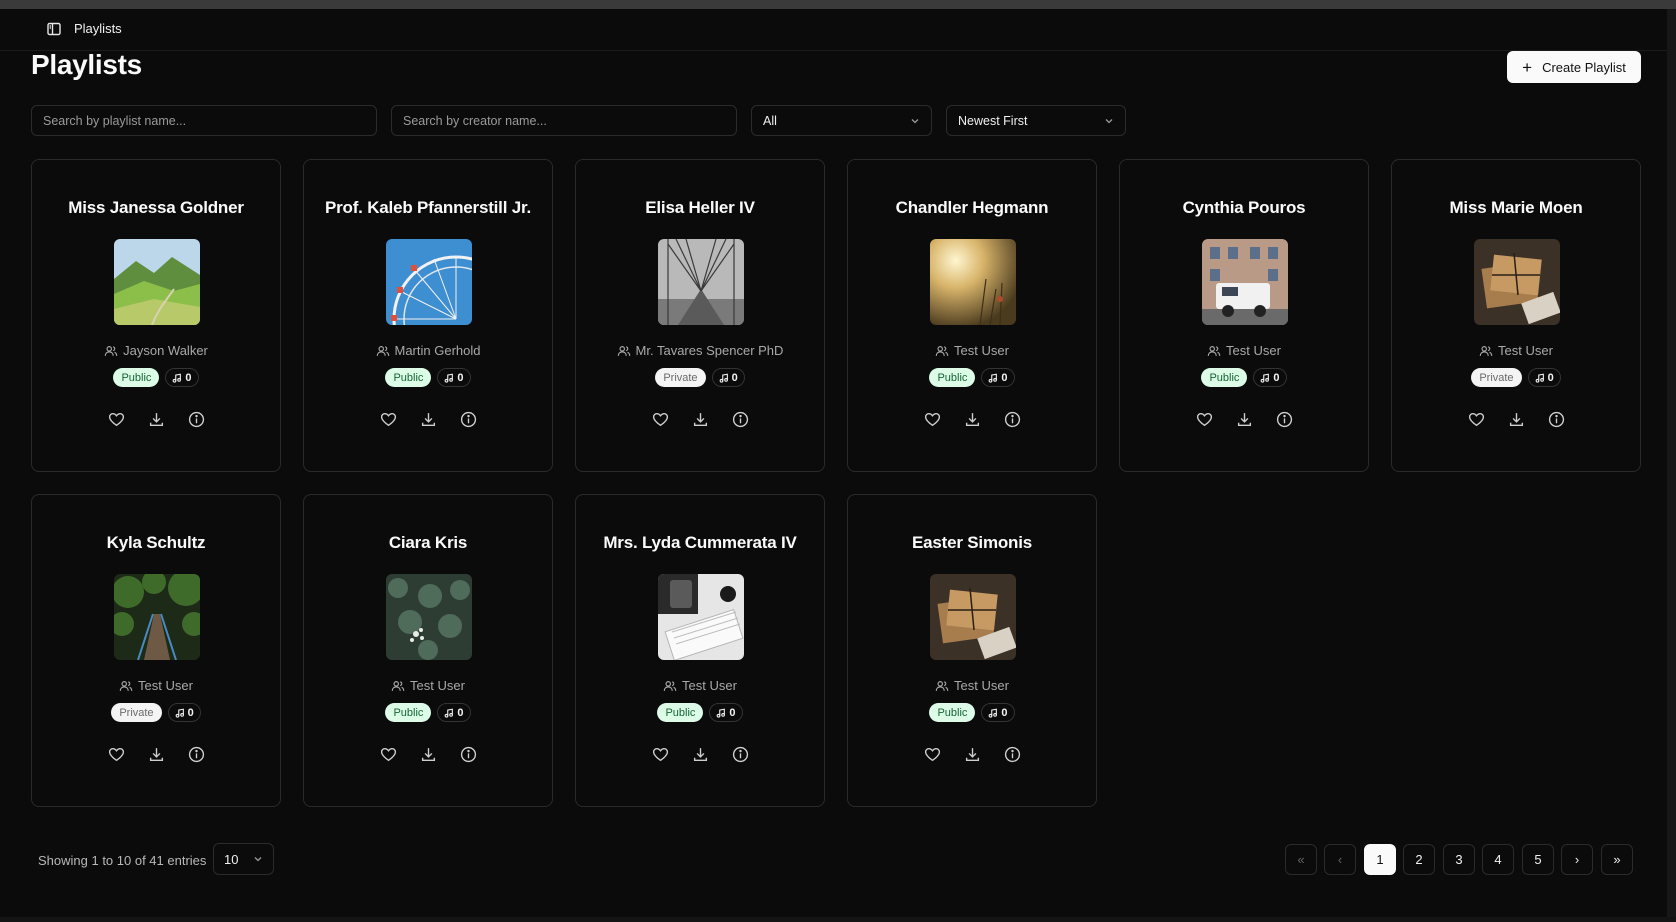  What do you see at coordinates (243, 859) in the screenshot?
I see `page-size-select: 10` at bounding box center [243, 859].